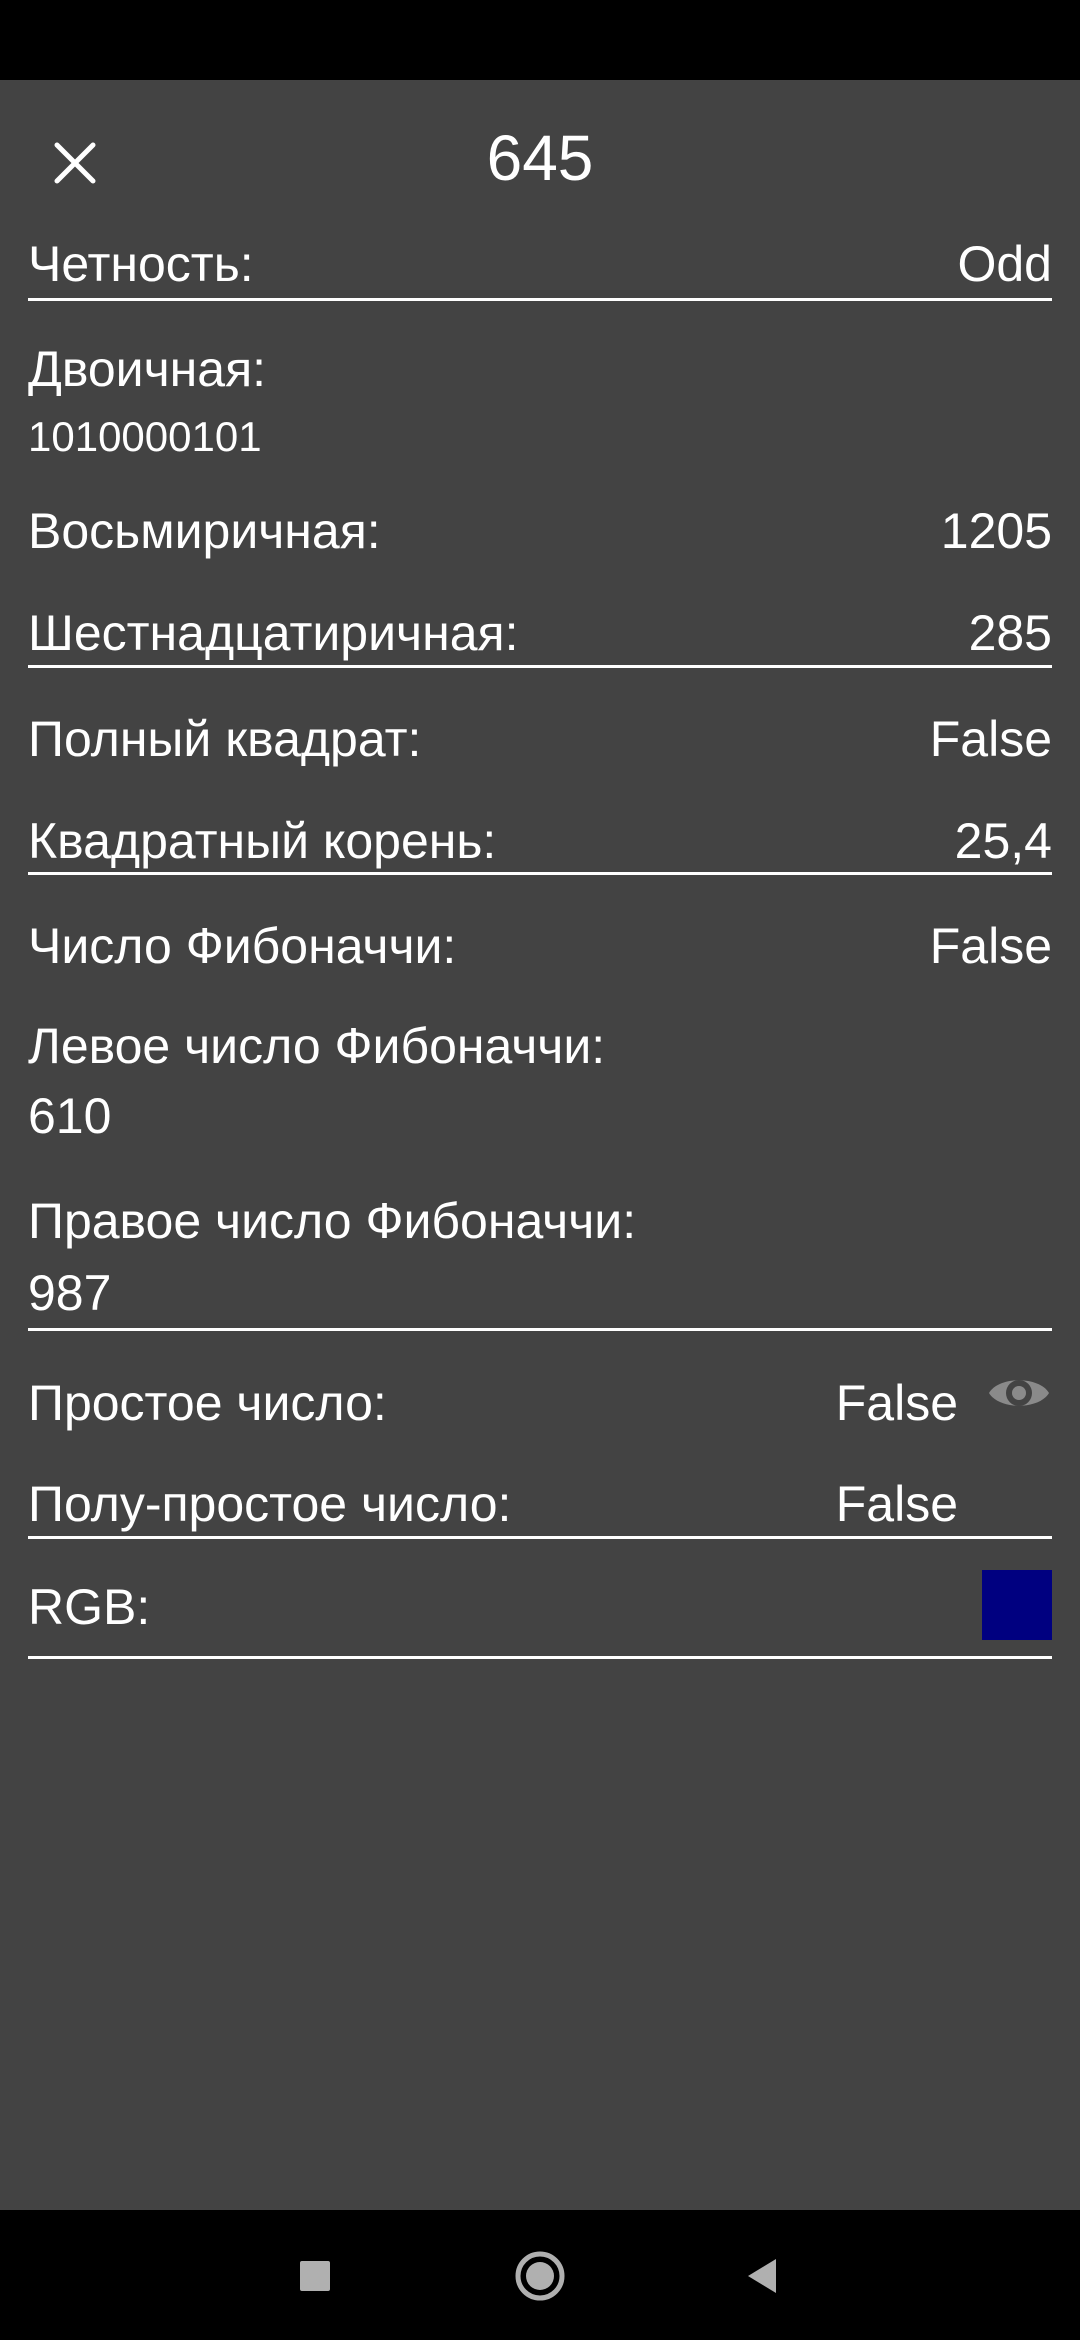 This screenshot has width=1080, height=2340. I want to click on octal-label: Восьмиричная:, so click(204, 531).